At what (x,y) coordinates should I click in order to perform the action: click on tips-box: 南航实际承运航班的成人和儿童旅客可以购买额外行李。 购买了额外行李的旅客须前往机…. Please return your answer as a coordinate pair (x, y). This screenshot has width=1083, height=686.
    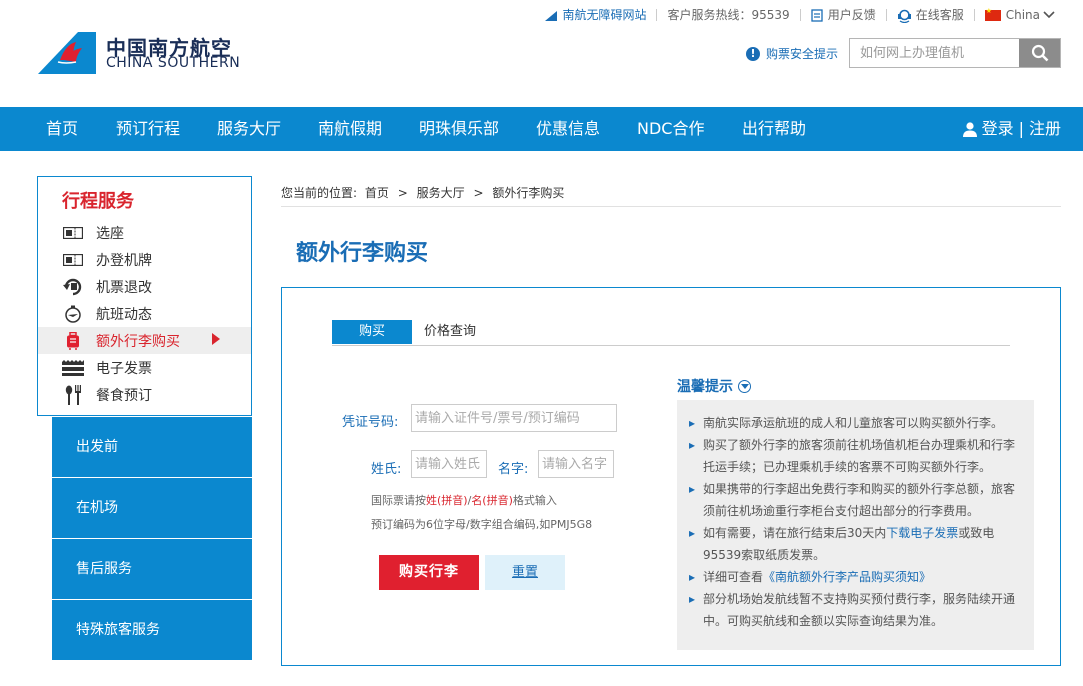
    Looking at the image, I should click on (855, 525).